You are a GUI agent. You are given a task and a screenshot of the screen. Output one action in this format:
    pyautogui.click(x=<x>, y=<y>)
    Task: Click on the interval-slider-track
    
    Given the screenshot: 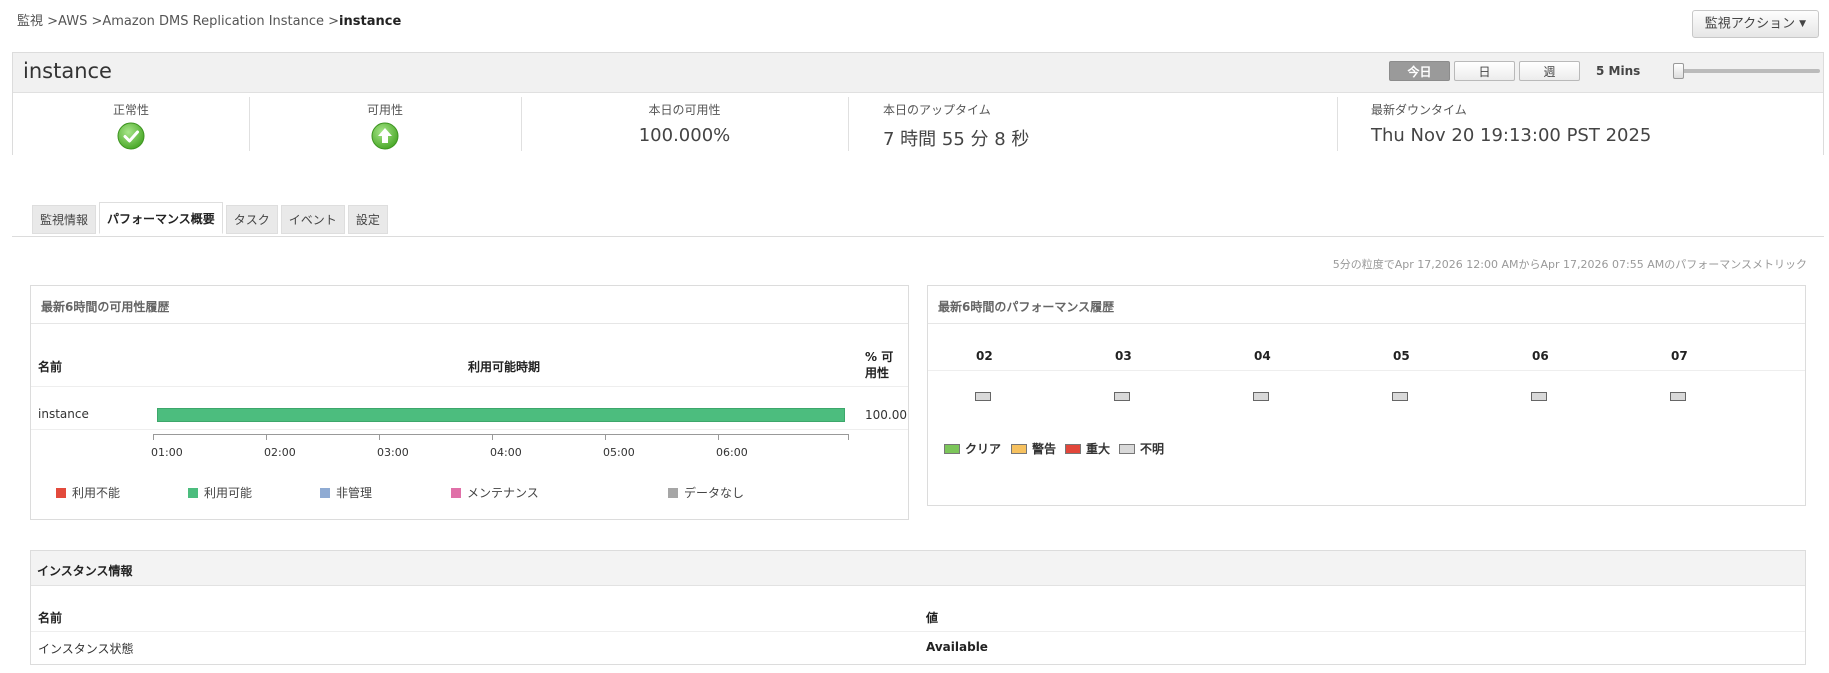 What is the action you would take?
    pyautogui.click(x=1748, y=71)
    